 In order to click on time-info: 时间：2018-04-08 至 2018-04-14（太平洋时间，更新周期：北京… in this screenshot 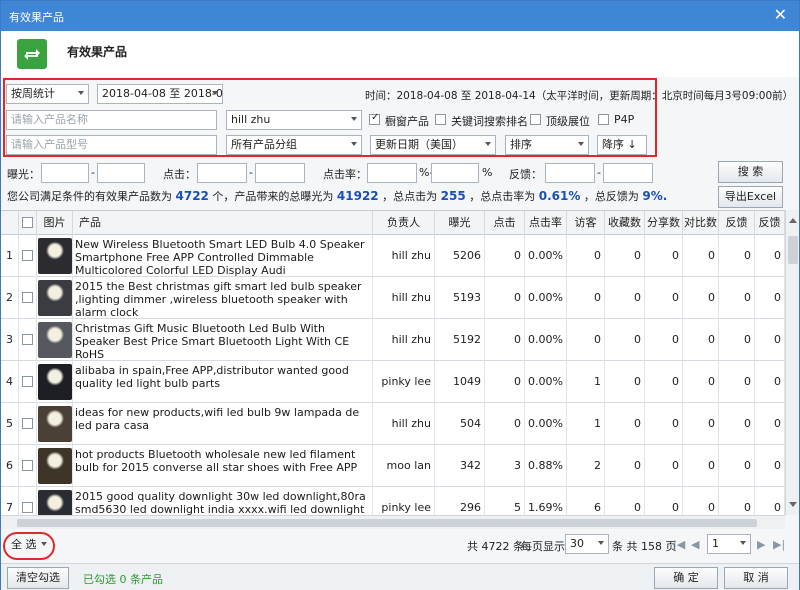, I will do `click(579, 96)`.